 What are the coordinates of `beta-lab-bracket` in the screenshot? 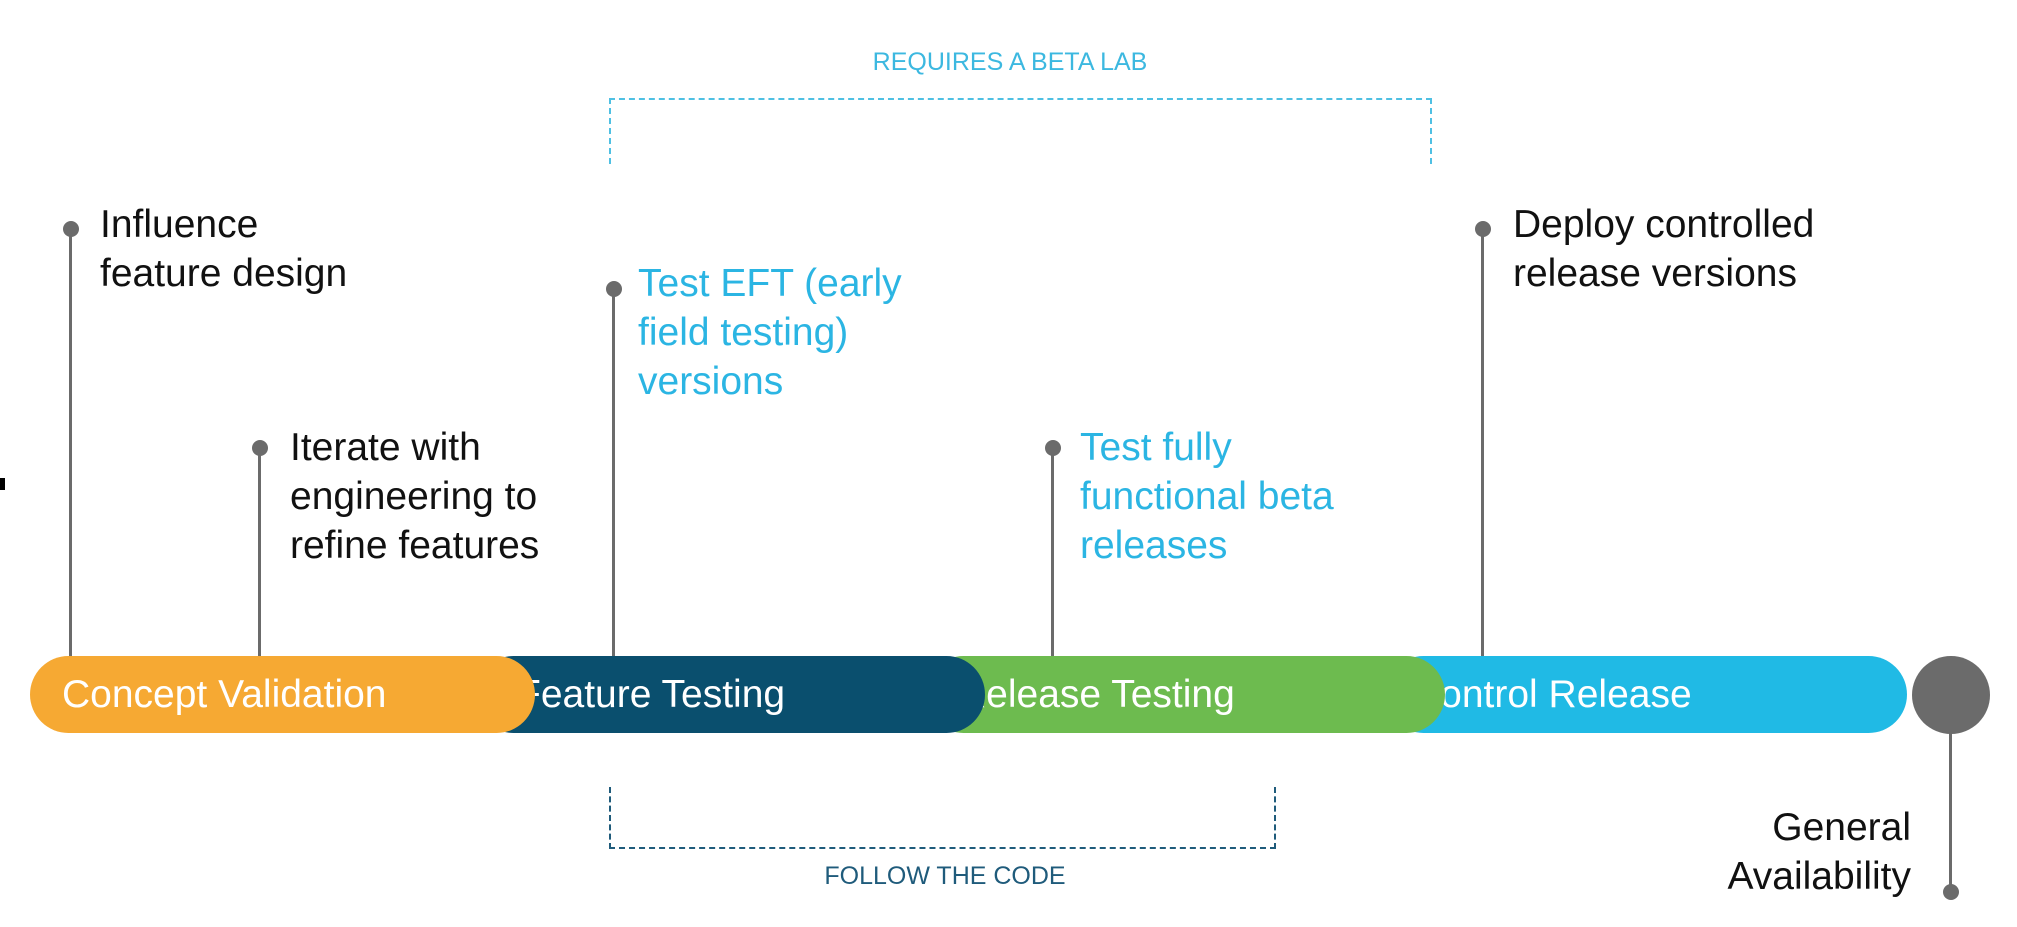 It's located at (1020, 131).